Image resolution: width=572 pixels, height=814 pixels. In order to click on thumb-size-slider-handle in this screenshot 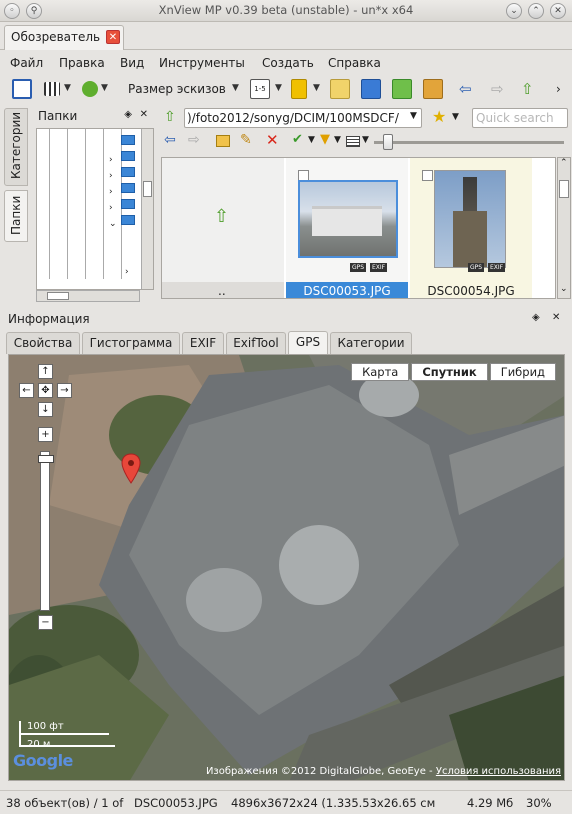, I will do `click(388, 142)`.